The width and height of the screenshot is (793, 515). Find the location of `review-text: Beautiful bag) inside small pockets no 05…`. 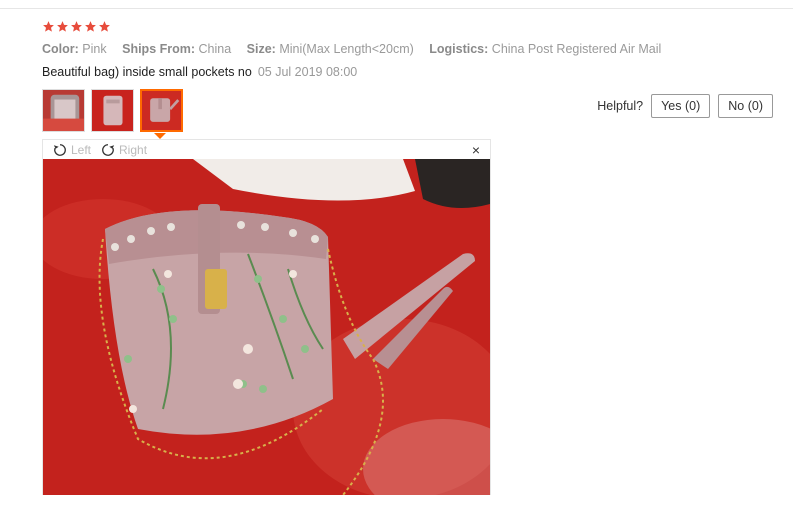

review-text: Beautiful bag) inside small pockets no 05… is located at coordinates (199, 72).